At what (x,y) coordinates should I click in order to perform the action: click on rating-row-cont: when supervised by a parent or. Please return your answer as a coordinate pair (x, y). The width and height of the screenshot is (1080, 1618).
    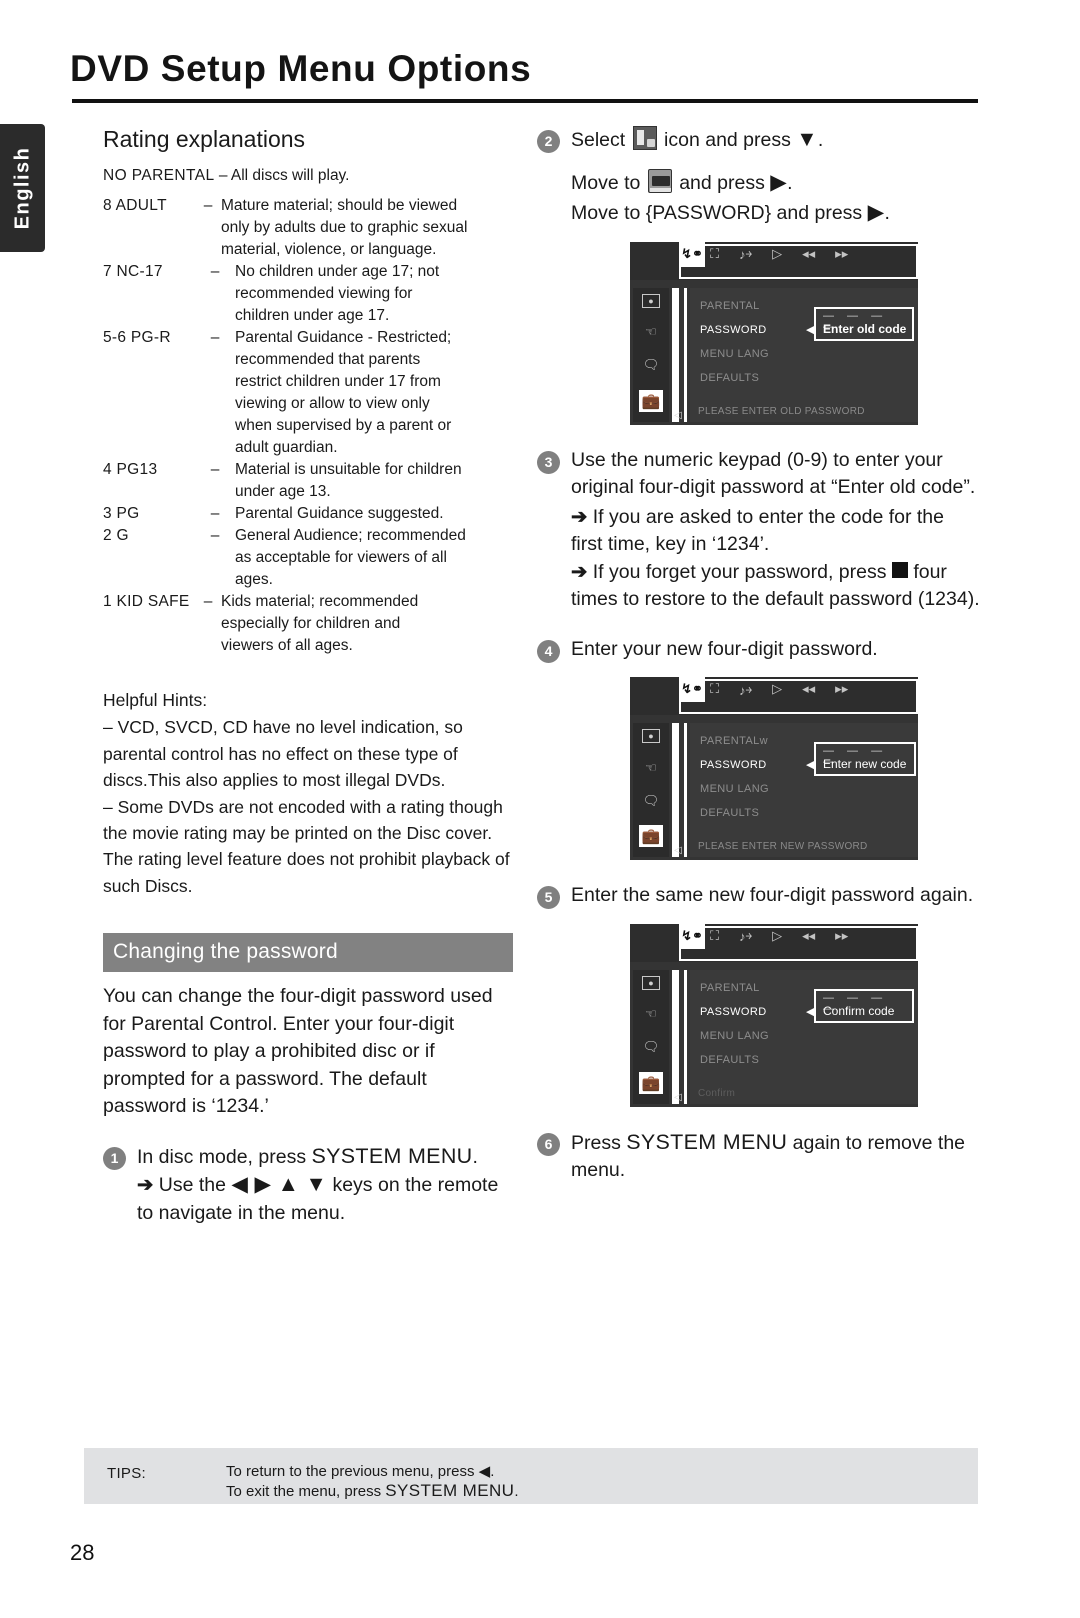
    Looking at the image, I should click on (308, 426).